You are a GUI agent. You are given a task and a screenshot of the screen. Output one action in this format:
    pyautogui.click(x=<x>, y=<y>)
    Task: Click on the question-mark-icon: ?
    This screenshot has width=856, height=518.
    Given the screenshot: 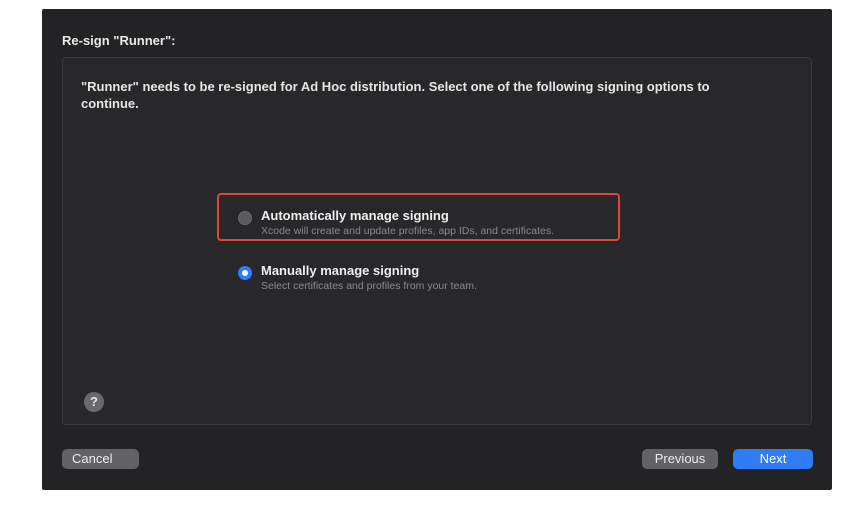 What is the action you would take?
    pyautogui.click(x=94, y=402)
    